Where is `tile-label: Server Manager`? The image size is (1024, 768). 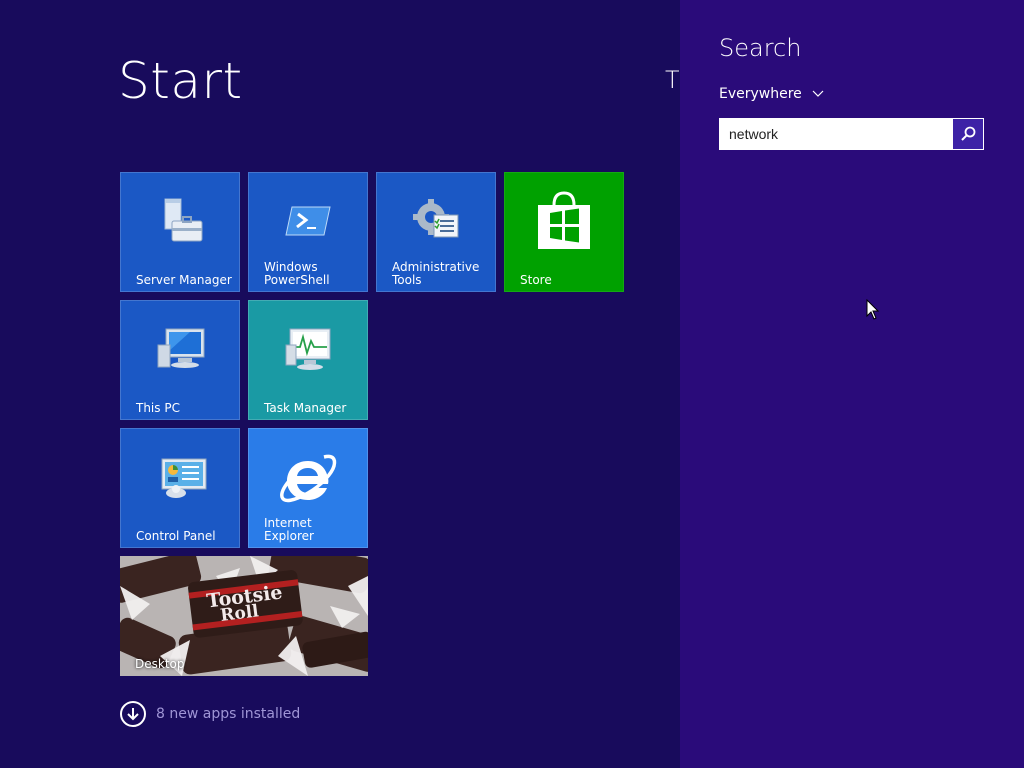
tile-label: Server Manager is located at coordinates (184, 280).